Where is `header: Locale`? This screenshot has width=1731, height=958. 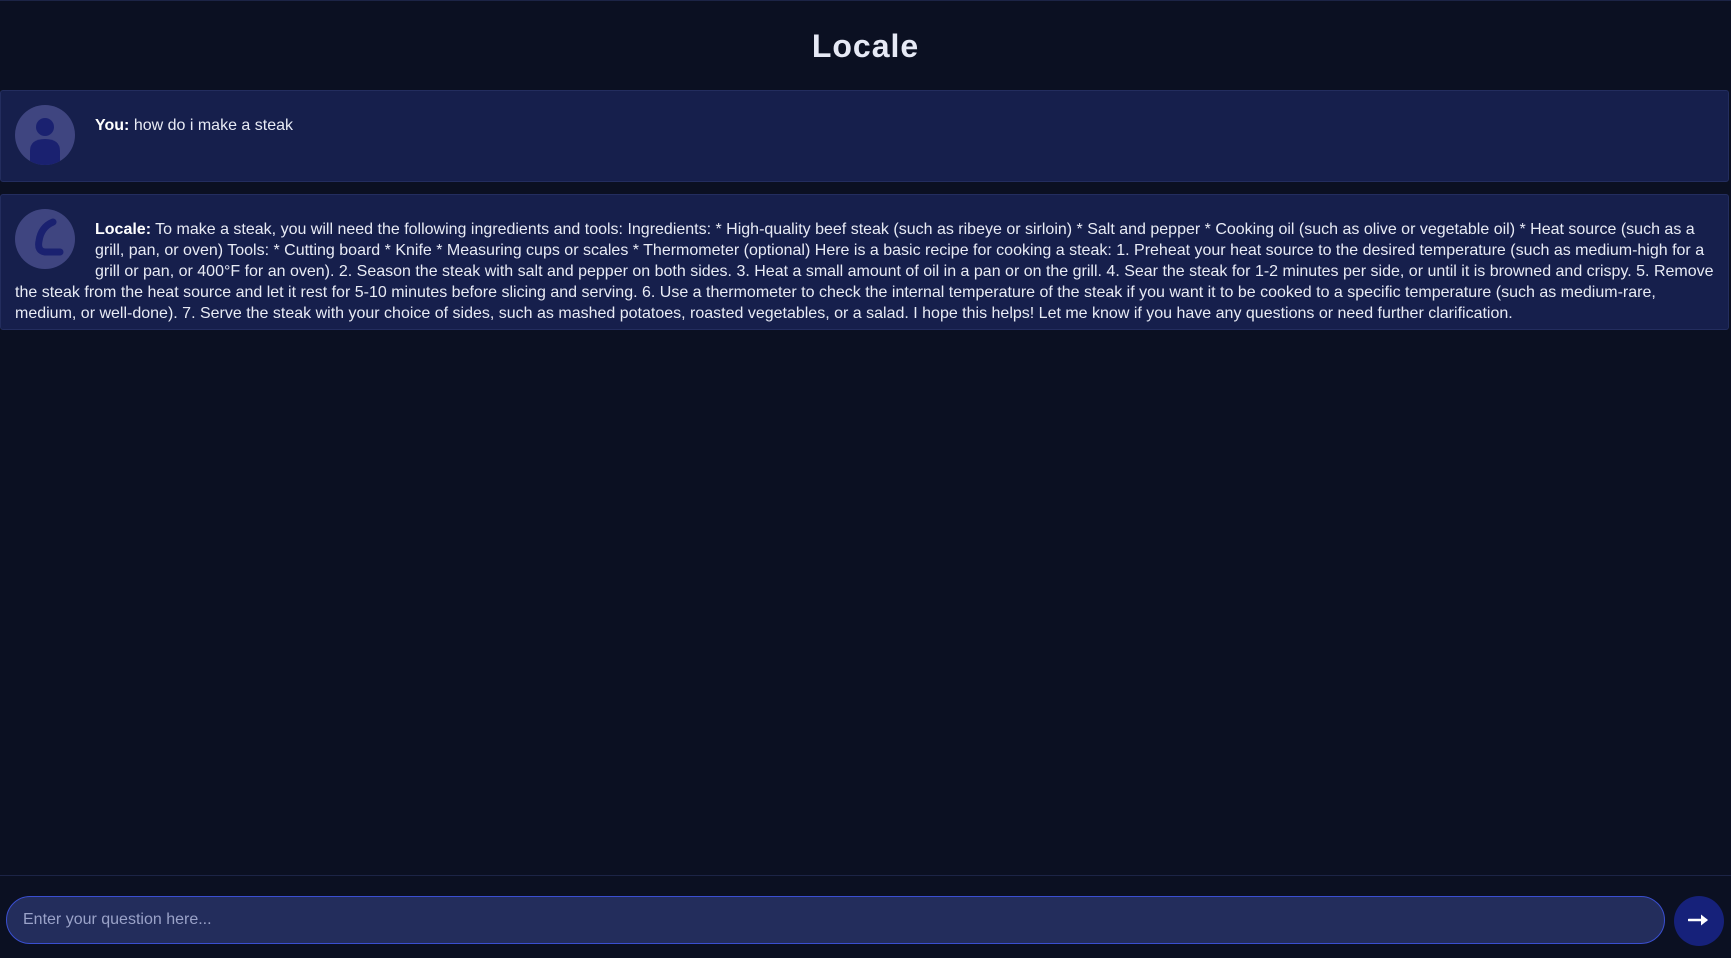
header: Locale is located at coordinates (865, 46).